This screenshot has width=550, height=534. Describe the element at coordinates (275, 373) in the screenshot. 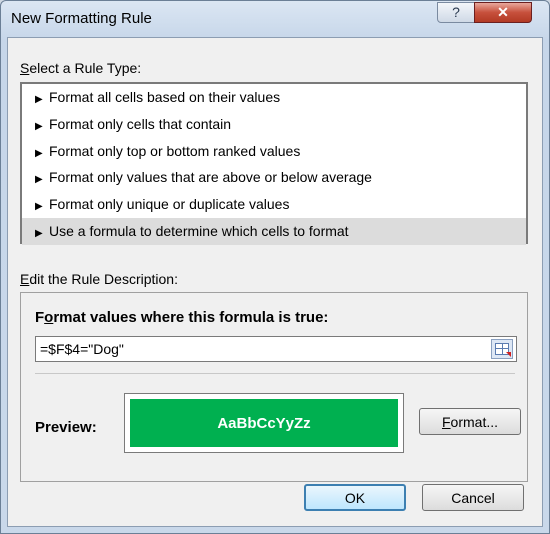

I see `divider` at that location.